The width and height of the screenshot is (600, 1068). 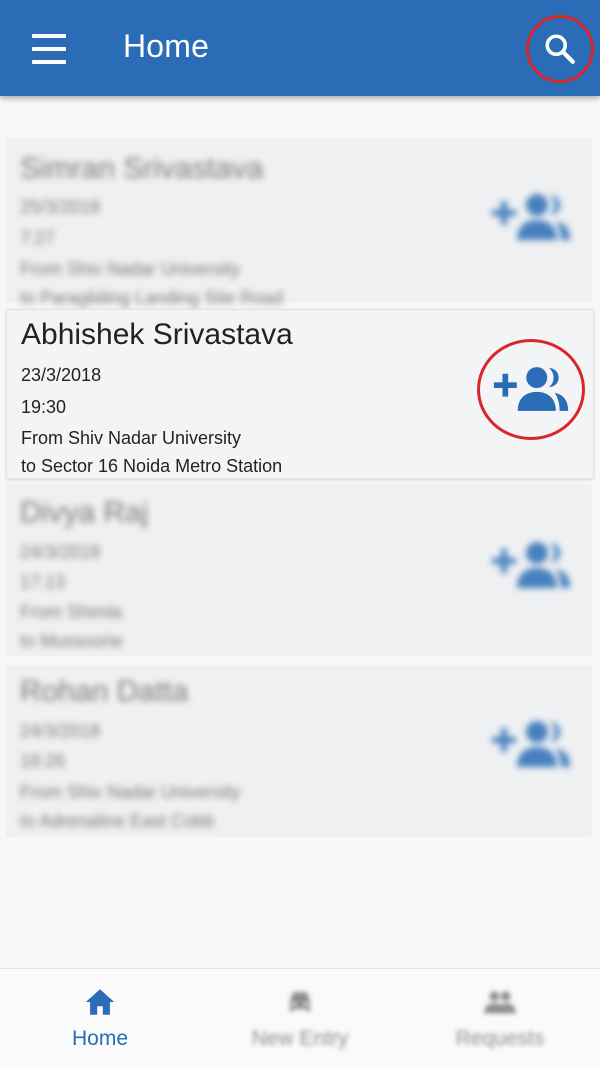 What do you see at coordinates (104, 691) in the screenshot?
I see `rider-name: Rohan Datta` at bounding box center [104, 691].